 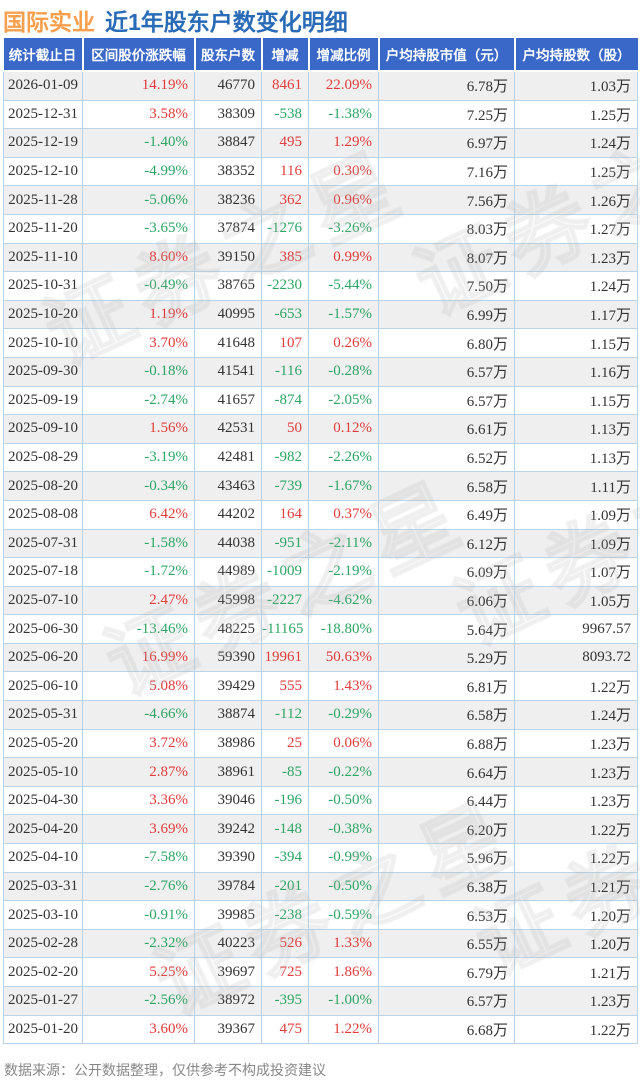 I want to click on cell-avg-value: 6.79万, so click(x=446, y=972).